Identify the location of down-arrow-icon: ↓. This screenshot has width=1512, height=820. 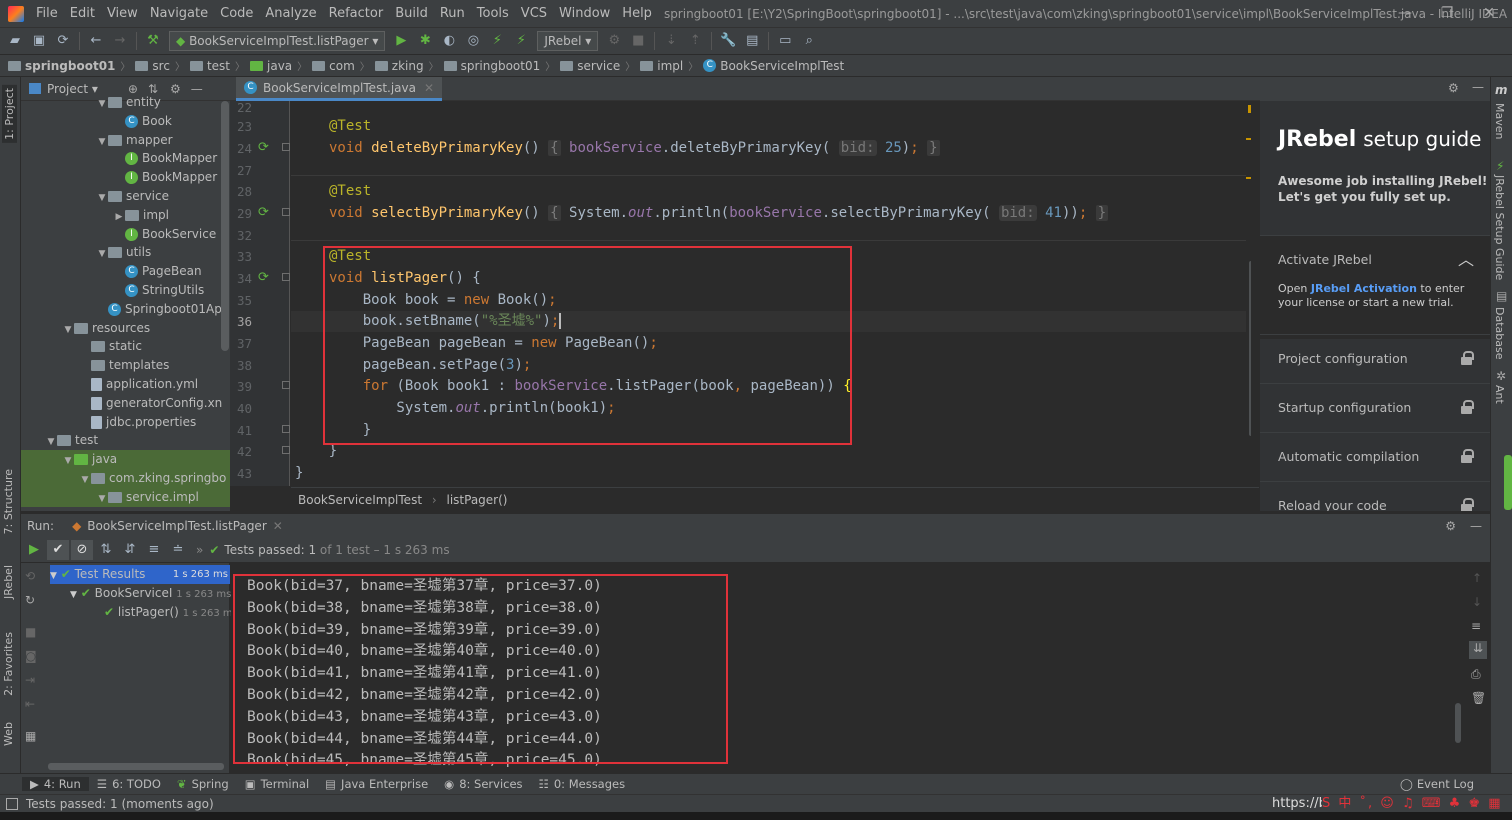
(1477, 602).